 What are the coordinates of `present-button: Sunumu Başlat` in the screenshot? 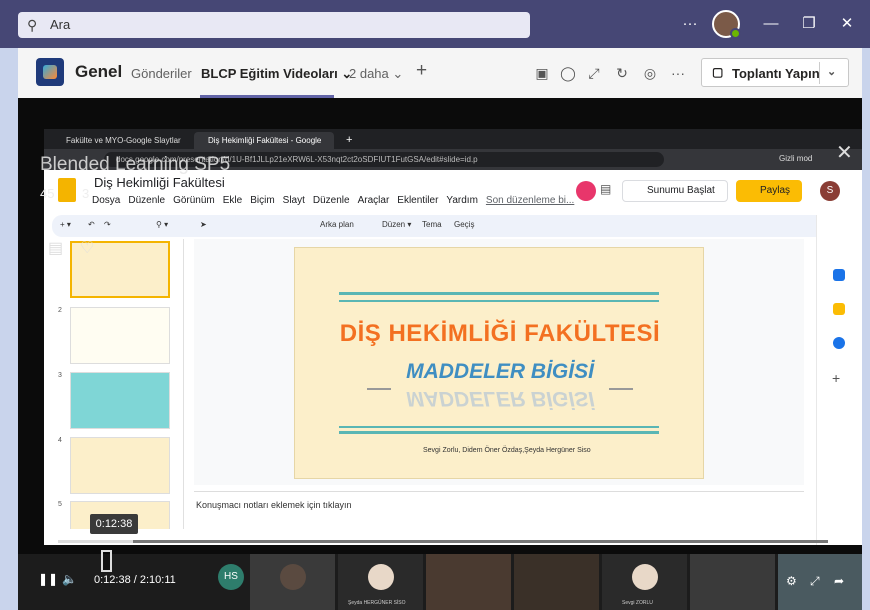 It's located at (675, 191).